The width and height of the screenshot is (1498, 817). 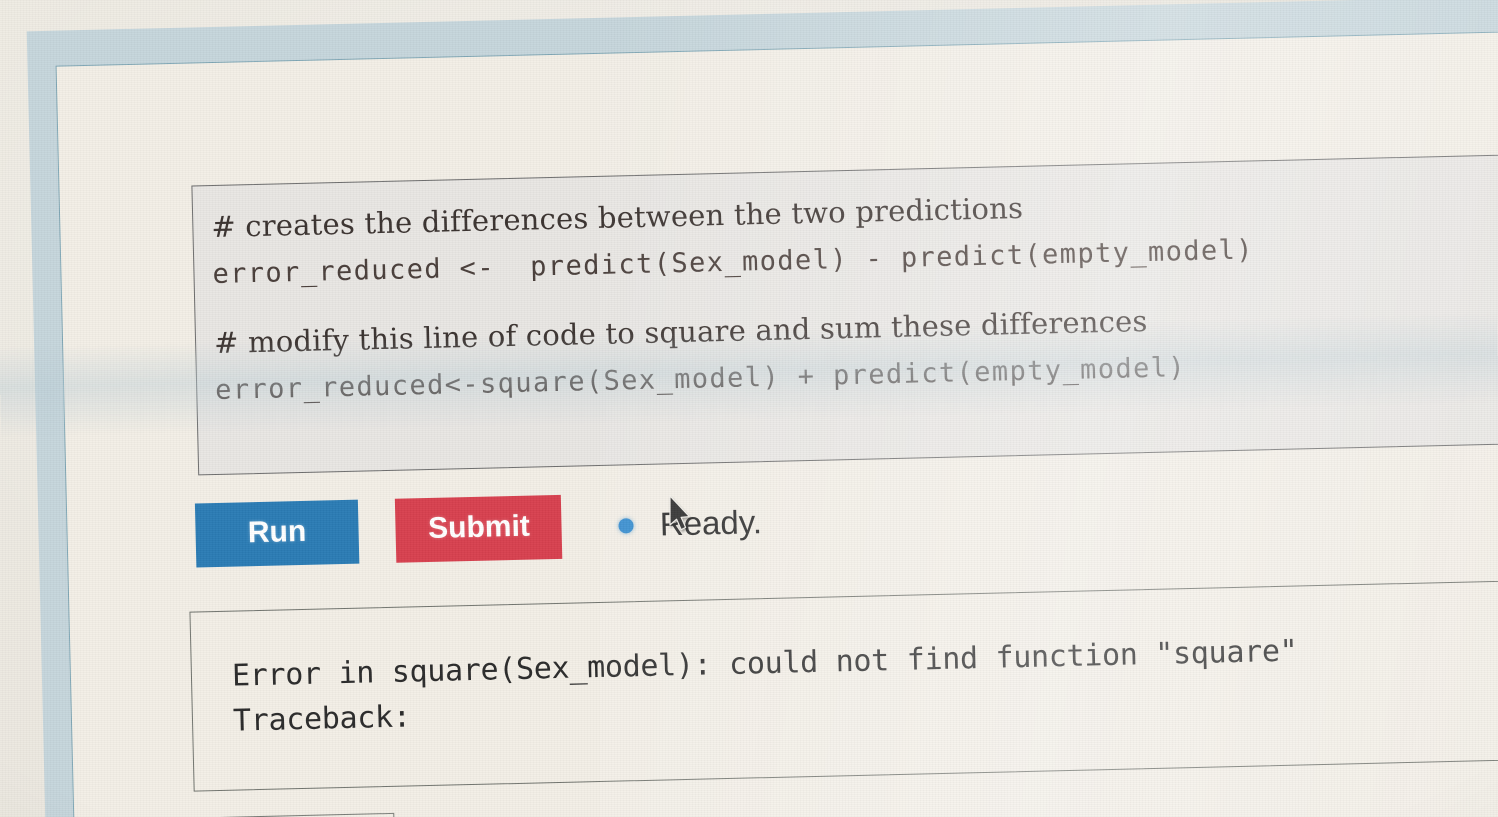 What do you see at coordinates (289, 814) in the screenshot?
I see `hide-output-button: Hide output` at bounding box center [289, 814].